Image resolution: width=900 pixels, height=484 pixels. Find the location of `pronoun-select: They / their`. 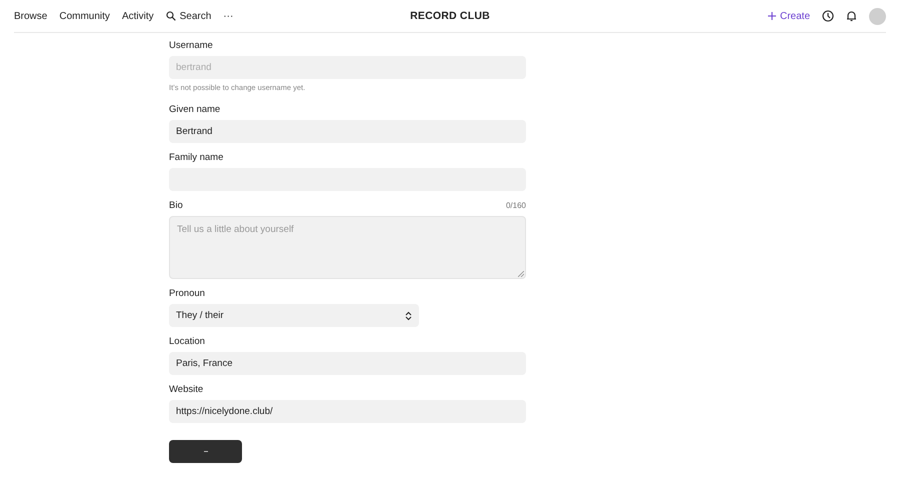

pronoun-select: They / their is located at coordinates (294, 315).